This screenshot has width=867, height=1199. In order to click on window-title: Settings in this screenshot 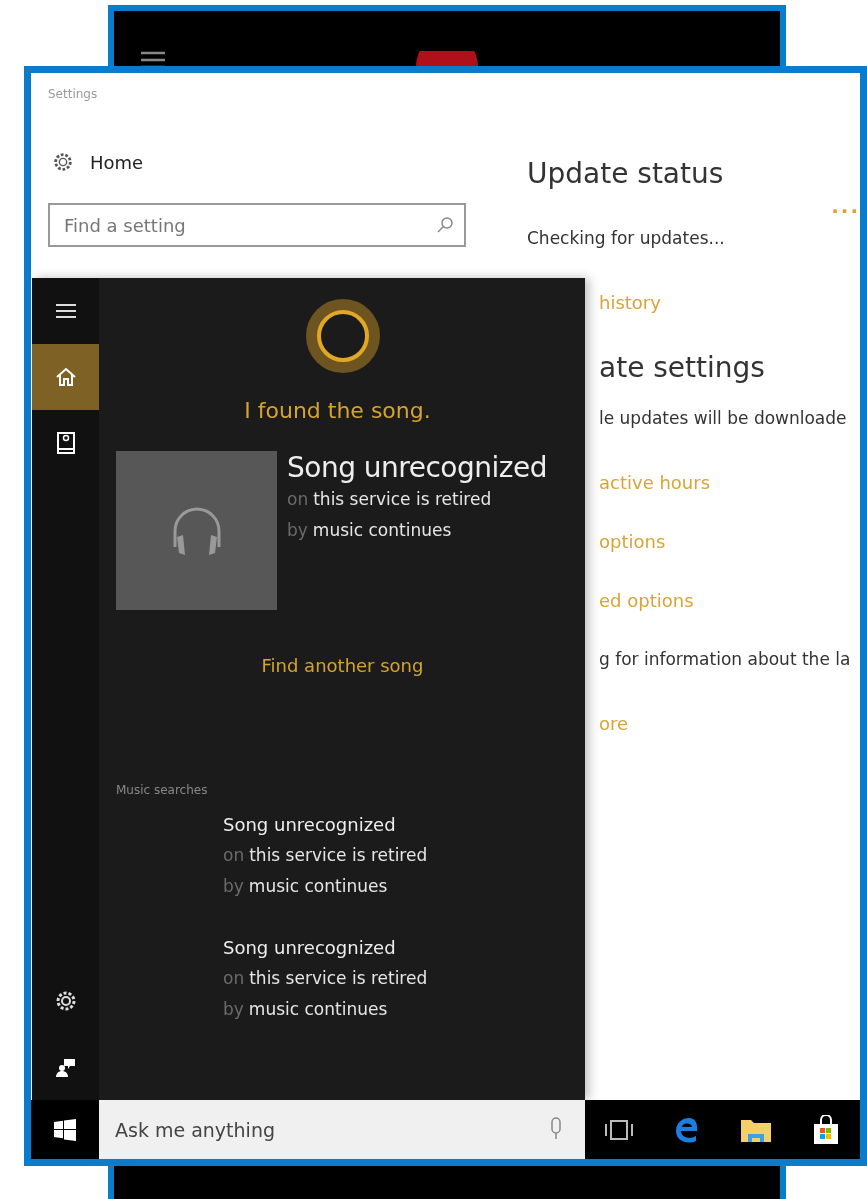, I will do `click(73, 94)`.